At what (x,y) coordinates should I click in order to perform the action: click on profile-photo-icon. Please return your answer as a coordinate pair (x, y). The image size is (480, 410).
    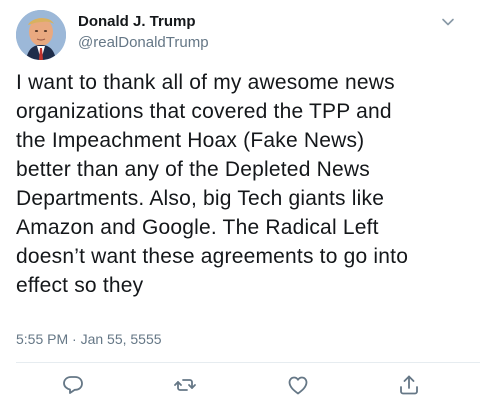
    Looking at the image, I should click on (41, 35).